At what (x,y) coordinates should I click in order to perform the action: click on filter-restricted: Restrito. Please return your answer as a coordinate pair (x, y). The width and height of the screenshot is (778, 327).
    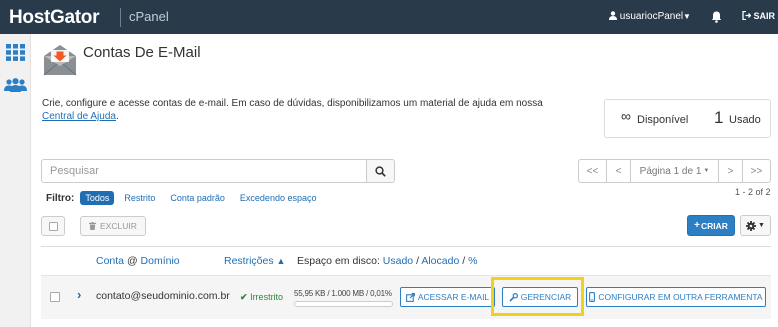
    Looking at the image, I should click on (139, 198).